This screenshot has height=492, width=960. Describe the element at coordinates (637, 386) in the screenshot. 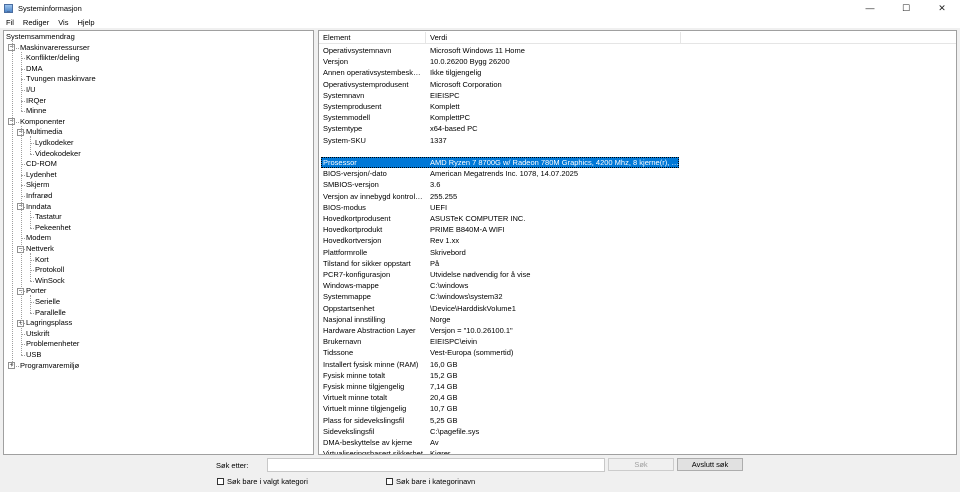

I see `list-row: Fysisk minne tilgjengelig 7,14 GB` at that location.